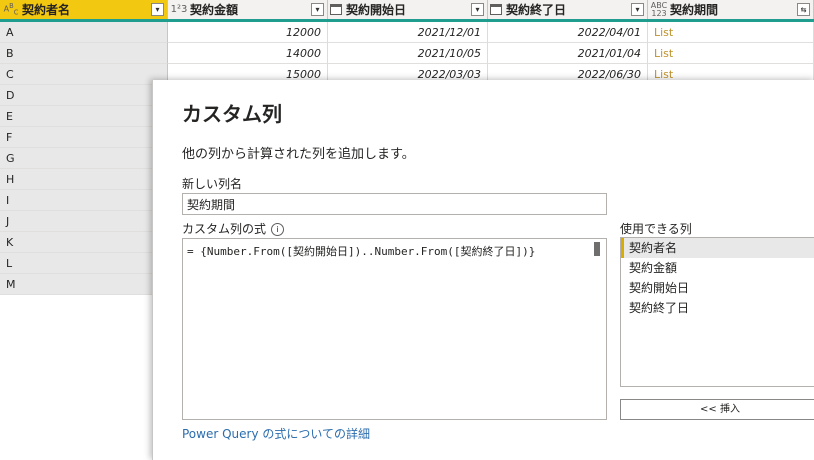 This screenshot has width=814, height=460. I want to click on cell-end: 2021/01/04, so click(568, 53).